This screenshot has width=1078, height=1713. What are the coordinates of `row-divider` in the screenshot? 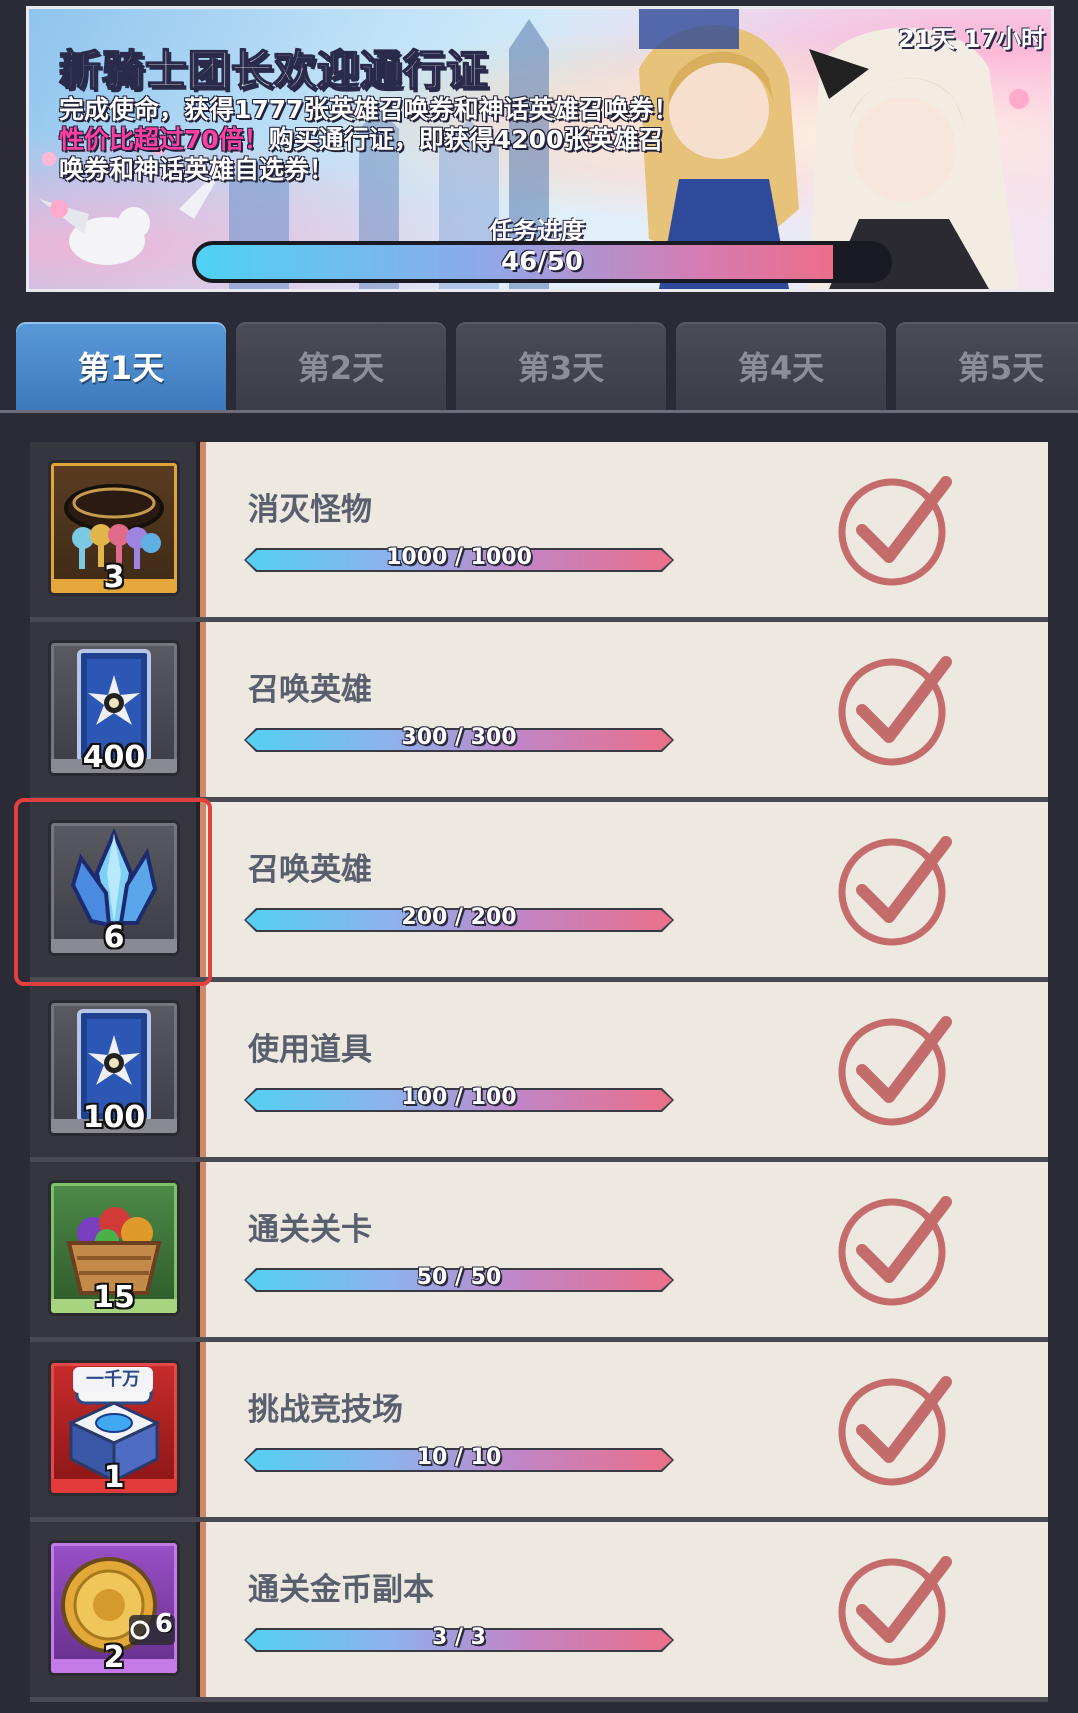 It's located at (539, 1699).